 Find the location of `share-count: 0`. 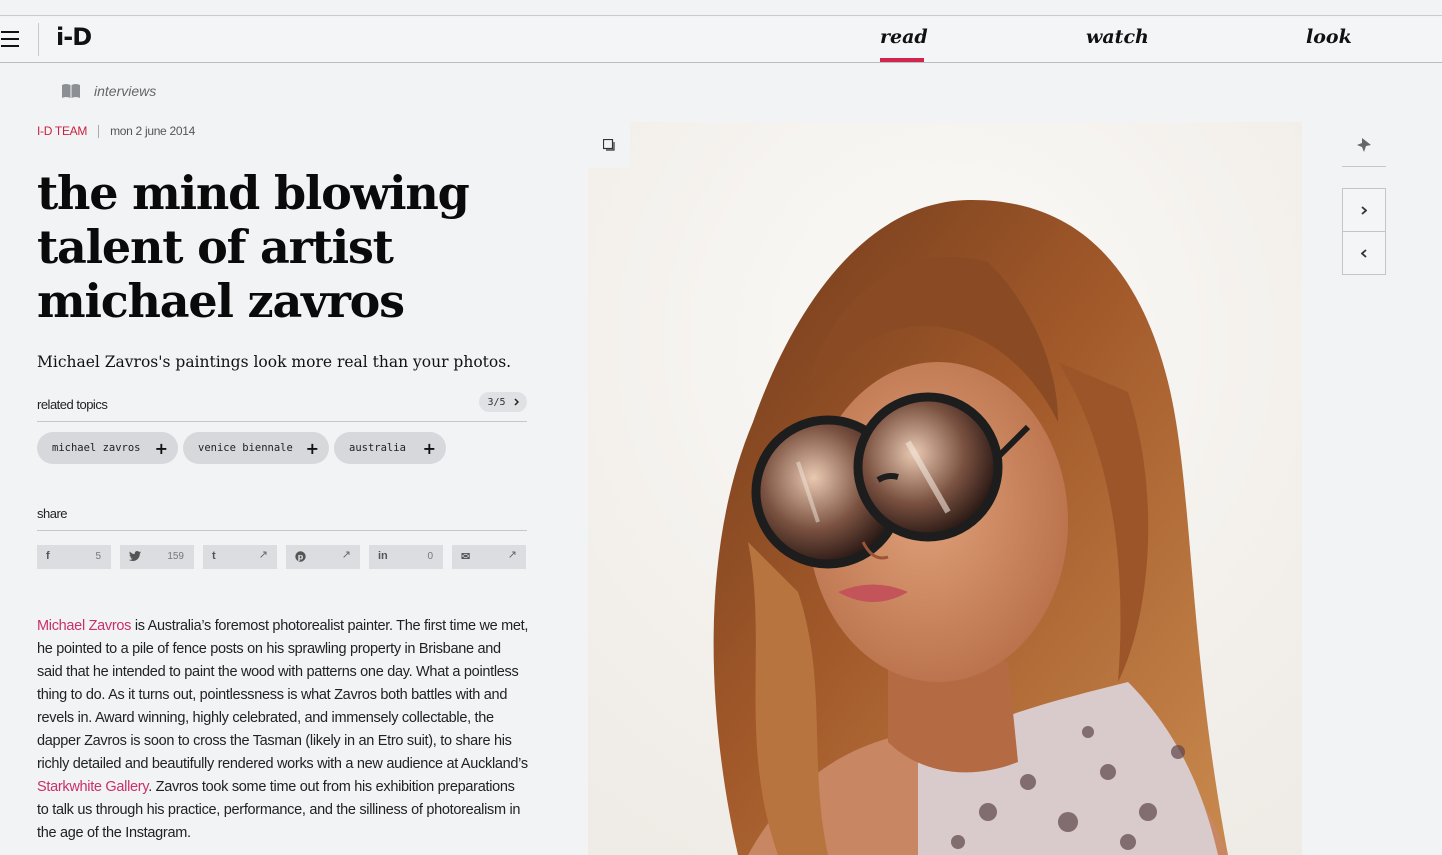

share-count: 0 is located at coordinates (430, 556).